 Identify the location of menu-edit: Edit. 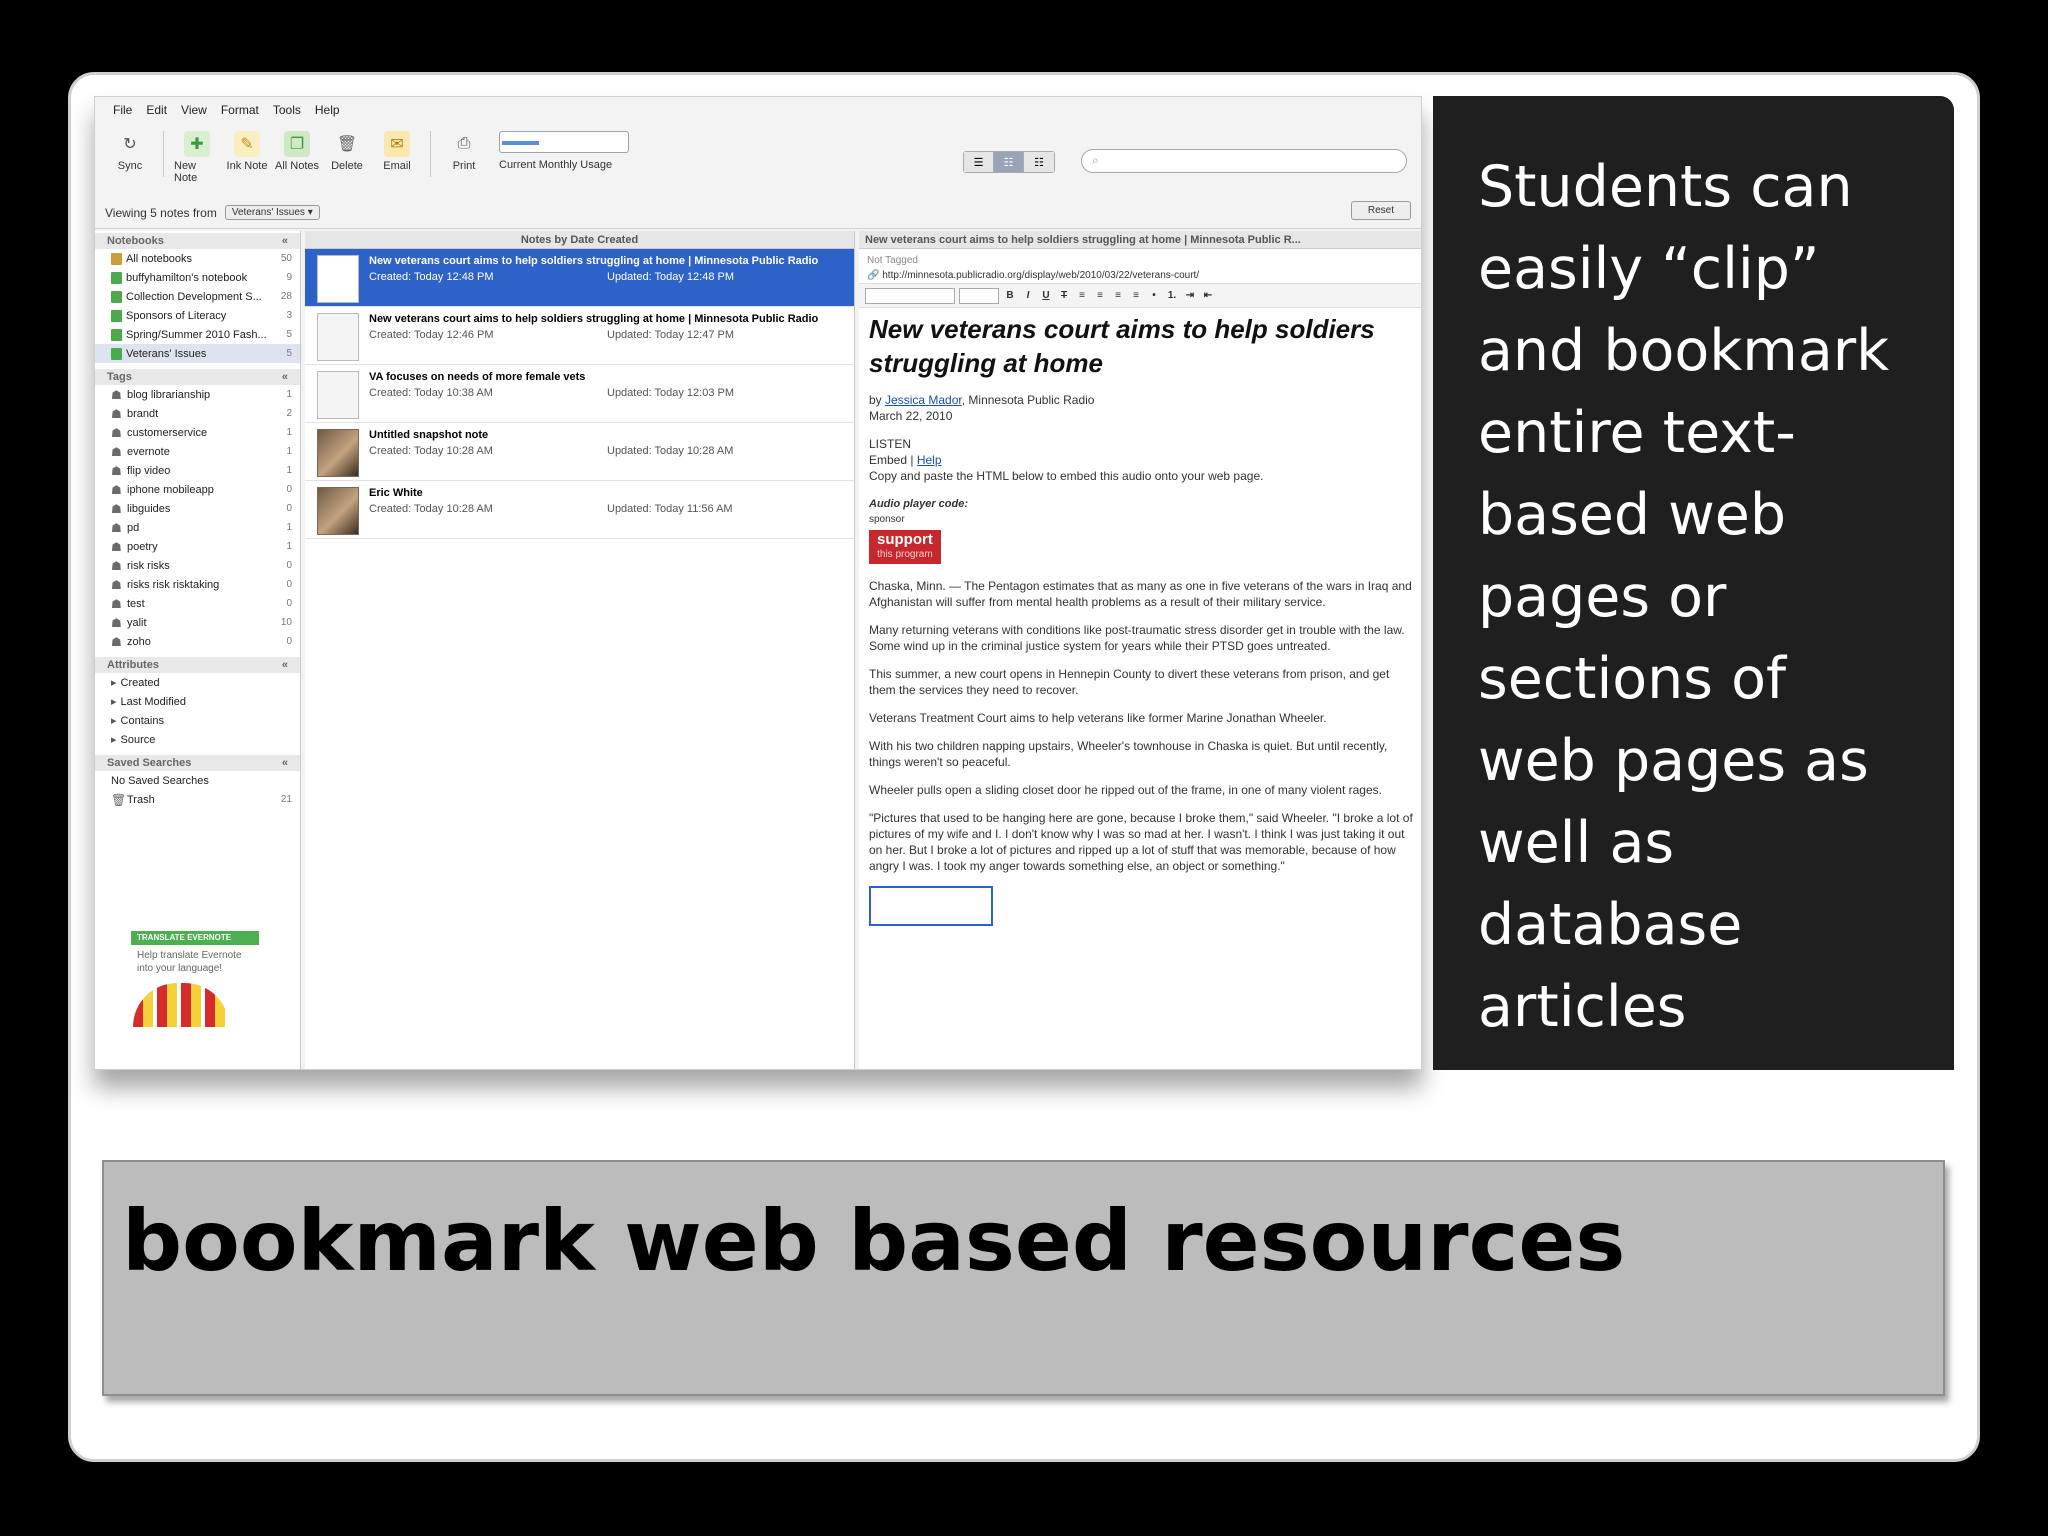
(156, 111).